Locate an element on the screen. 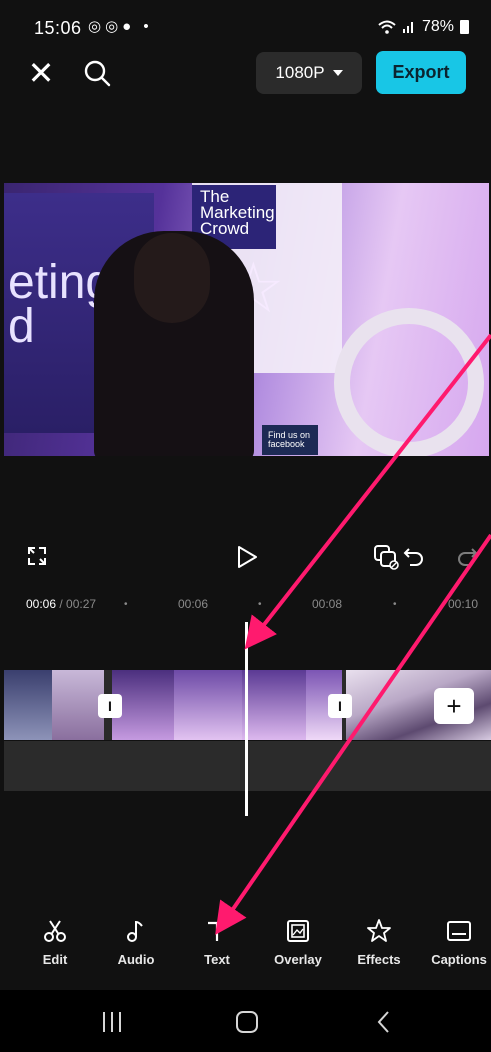  signal-icon is located at coordinates (407, 27).